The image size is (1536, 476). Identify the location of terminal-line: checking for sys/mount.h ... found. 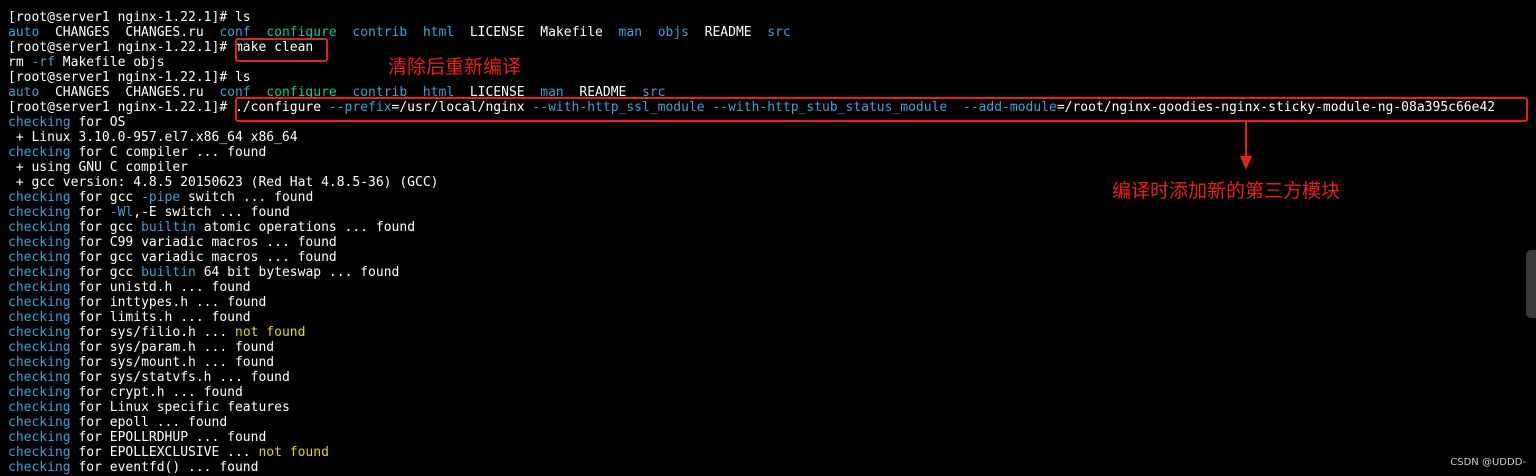
(765, 362).